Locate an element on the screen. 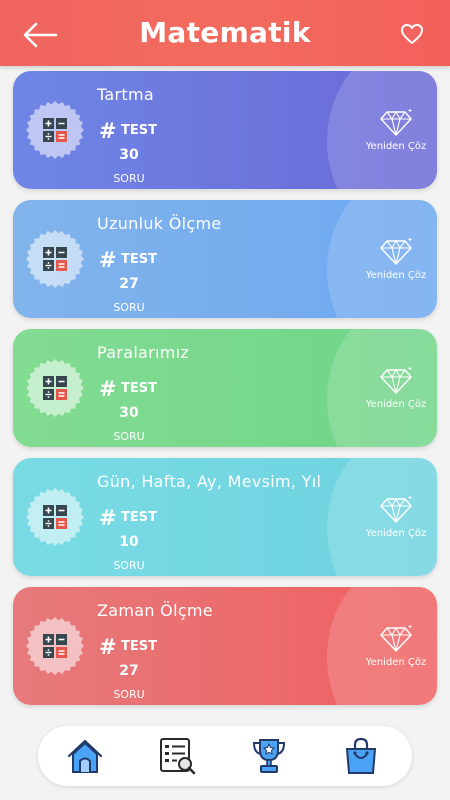 This screenshot has height=800, width=450. card-title: Gün, Hafta, Ay, Mevsim, Yıl is located at coordinates (209, 481).